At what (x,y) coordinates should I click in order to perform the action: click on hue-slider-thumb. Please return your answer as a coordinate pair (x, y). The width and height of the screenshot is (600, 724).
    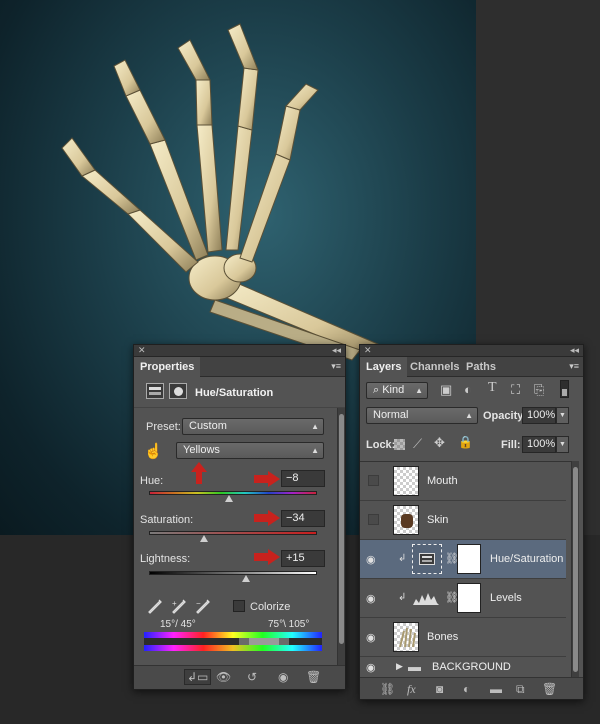
    Looking at the image, I should click on (229, 498).